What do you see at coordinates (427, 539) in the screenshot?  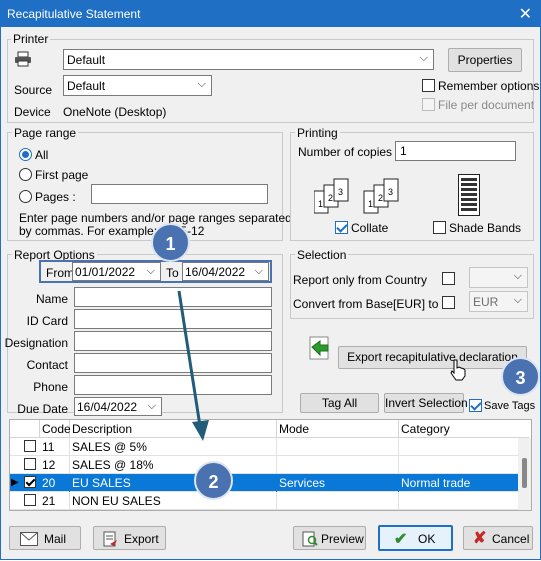 I see `ok-label: OK` at bounding box center [427, 539].